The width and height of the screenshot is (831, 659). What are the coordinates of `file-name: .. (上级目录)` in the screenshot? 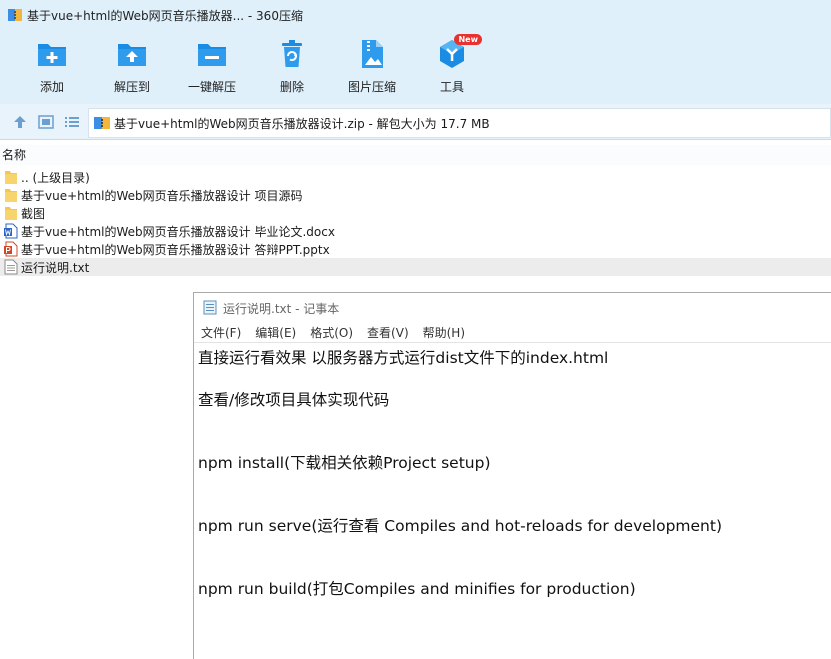 It's located at (55, 177).